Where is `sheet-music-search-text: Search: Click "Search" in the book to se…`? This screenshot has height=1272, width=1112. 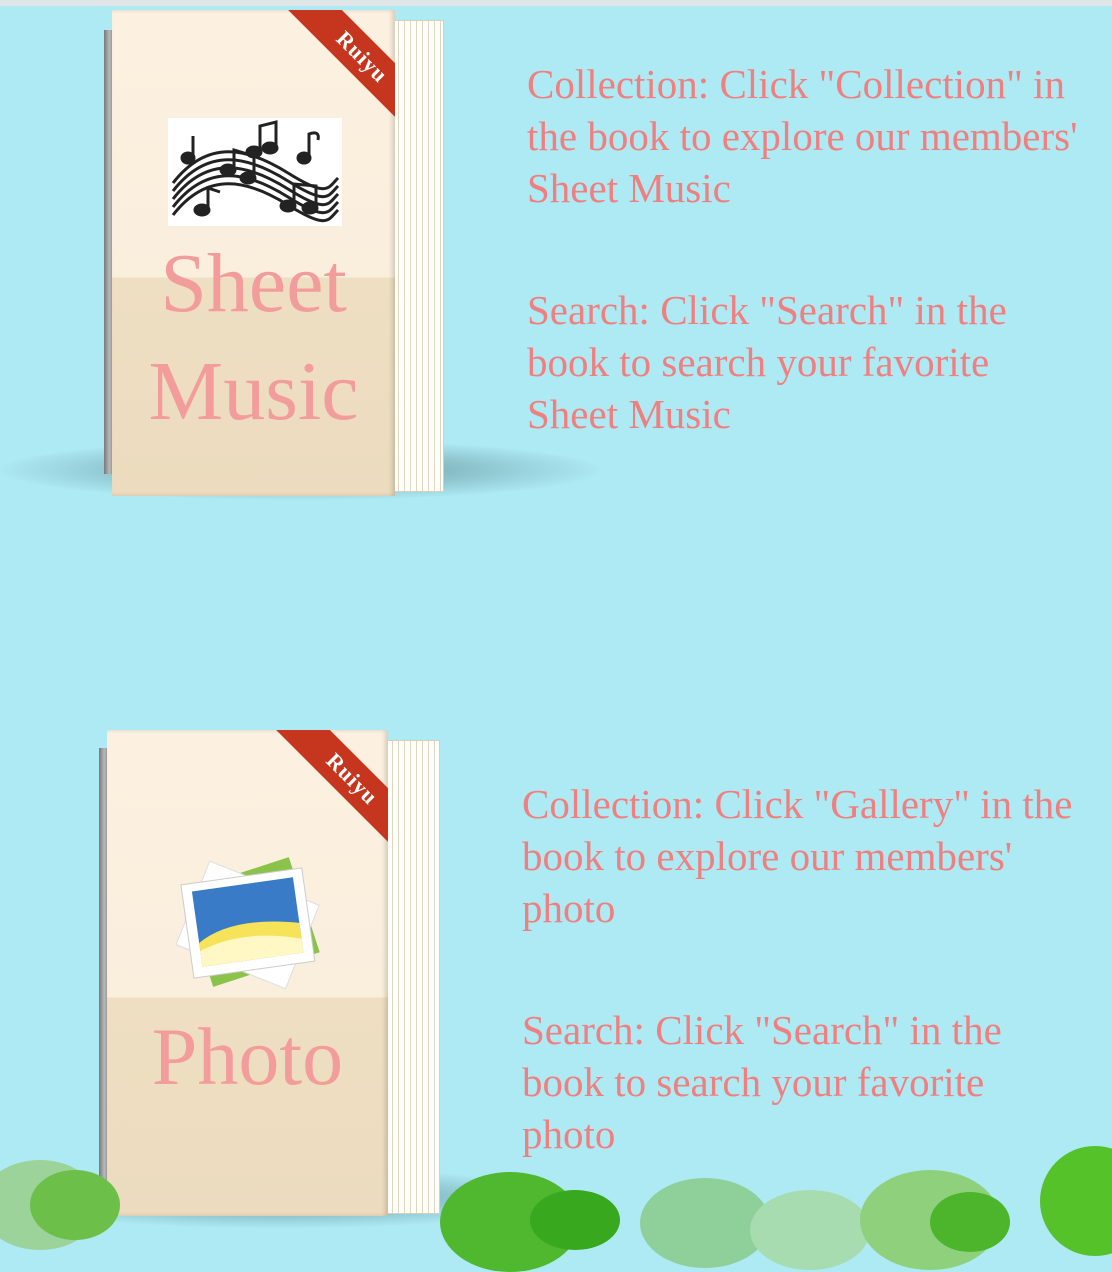 sheet-music-search-text: Search: Click "Search" in the book to se… is located at coordinates (767, 362).